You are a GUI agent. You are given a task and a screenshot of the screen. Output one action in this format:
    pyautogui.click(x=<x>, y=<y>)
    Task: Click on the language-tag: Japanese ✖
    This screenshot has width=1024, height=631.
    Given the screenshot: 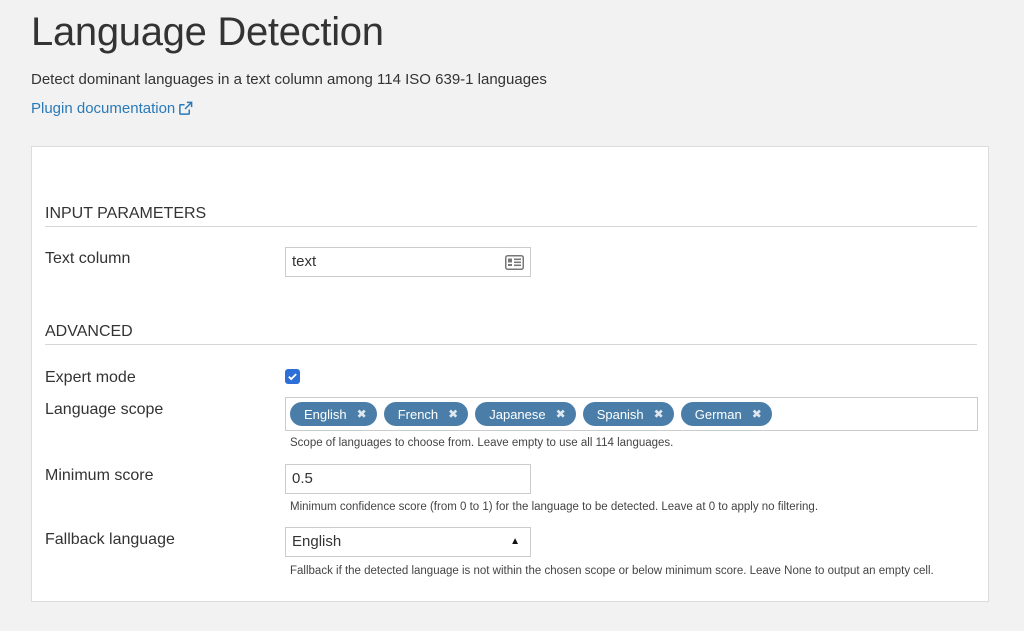 What is the action you would take?
    pyautogui.click(x=525, y=414)
    